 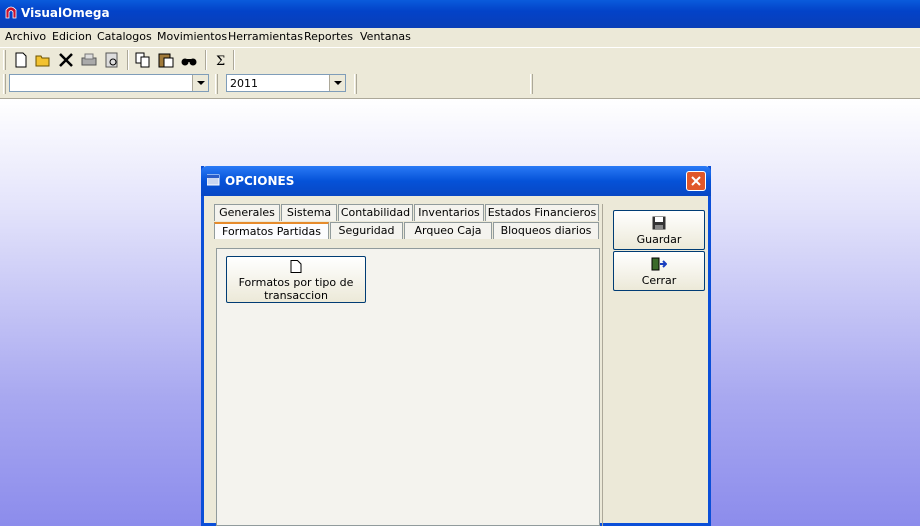 I want to click on menu-edicion: Edicion, so click(x=72, y=36).